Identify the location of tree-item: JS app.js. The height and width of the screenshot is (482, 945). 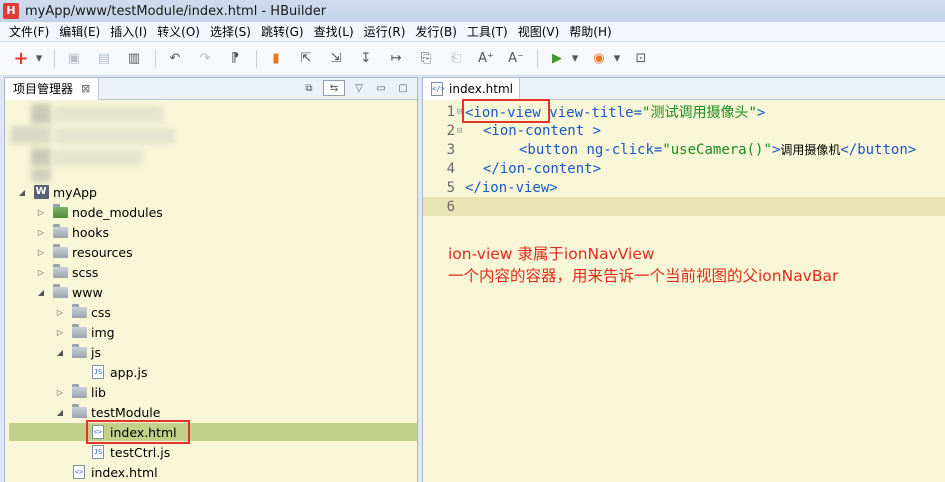
(211, 372).